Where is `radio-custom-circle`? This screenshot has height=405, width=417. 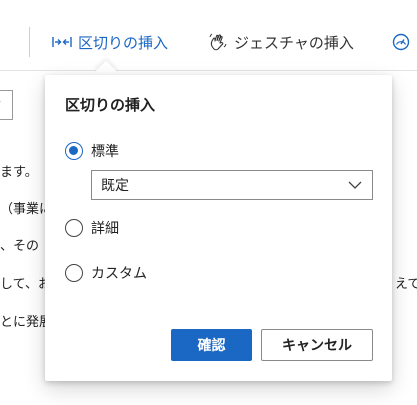
radio-custom-circle is located at coordinates (74, 273).